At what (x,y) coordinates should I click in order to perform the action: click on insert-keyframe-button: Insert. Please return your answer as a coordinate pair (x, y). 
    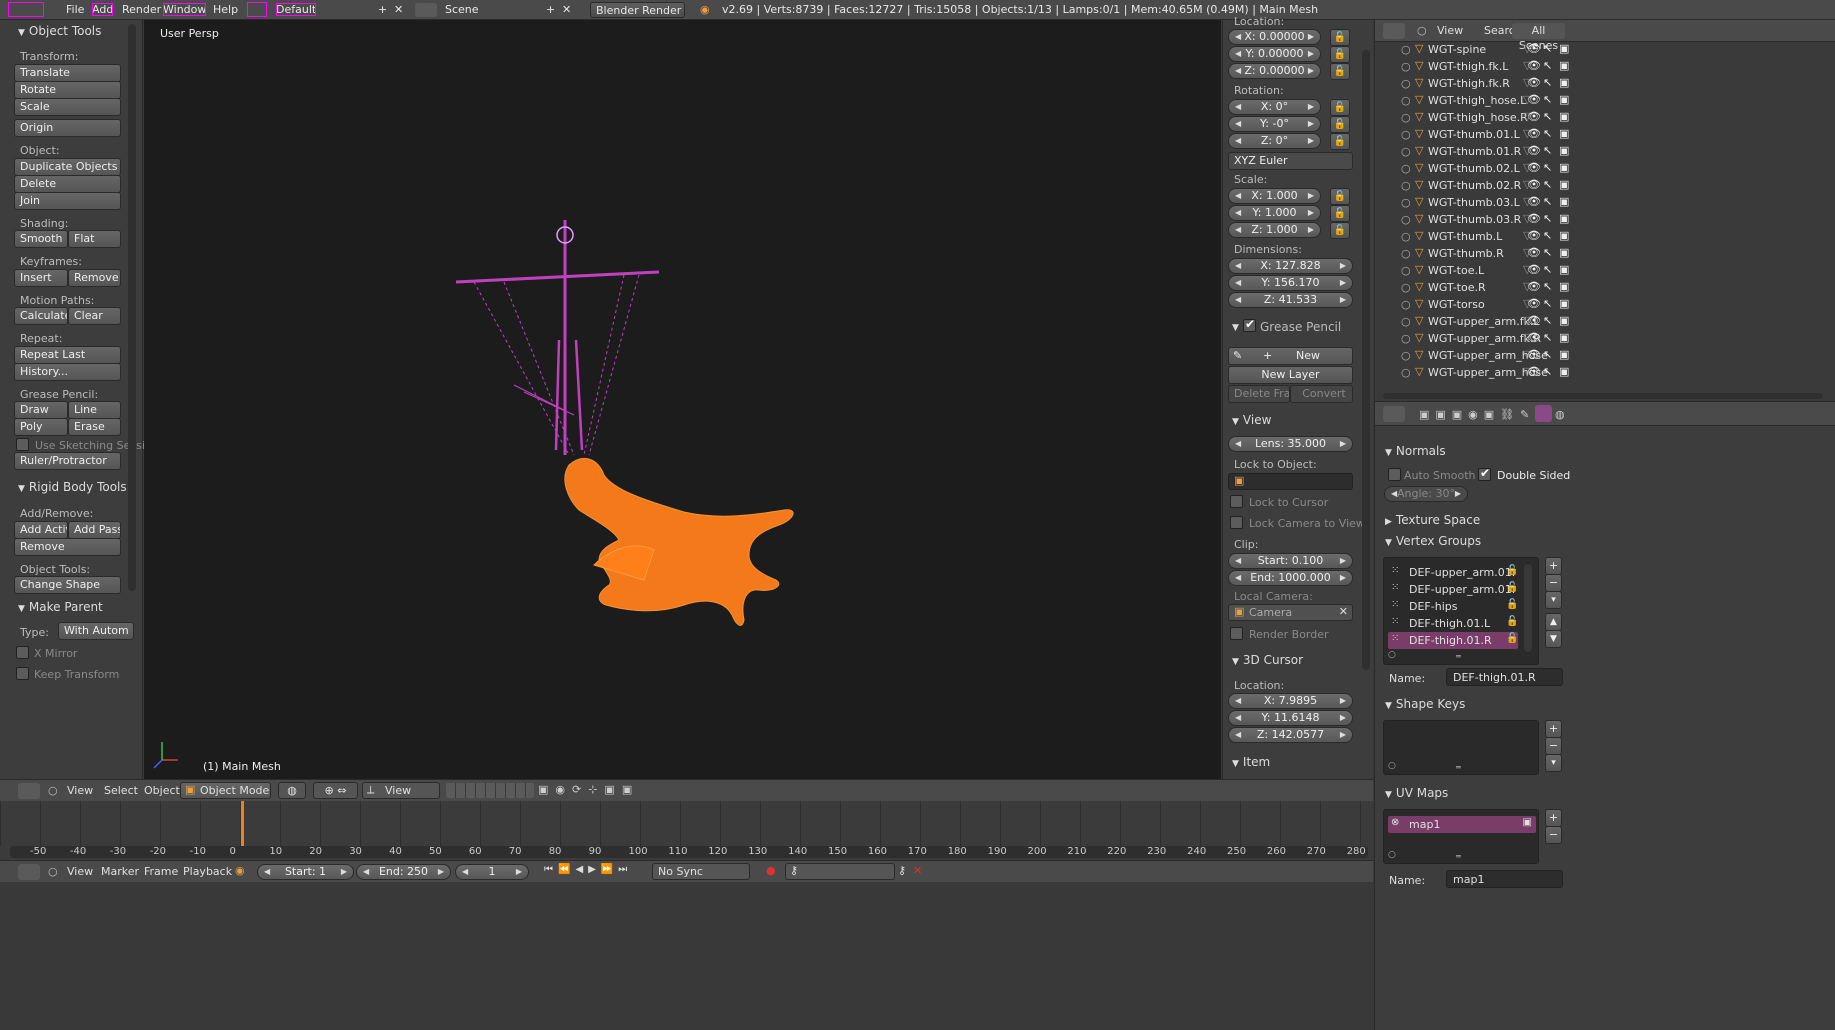
    Looking at the image, I should click on (41, 278).